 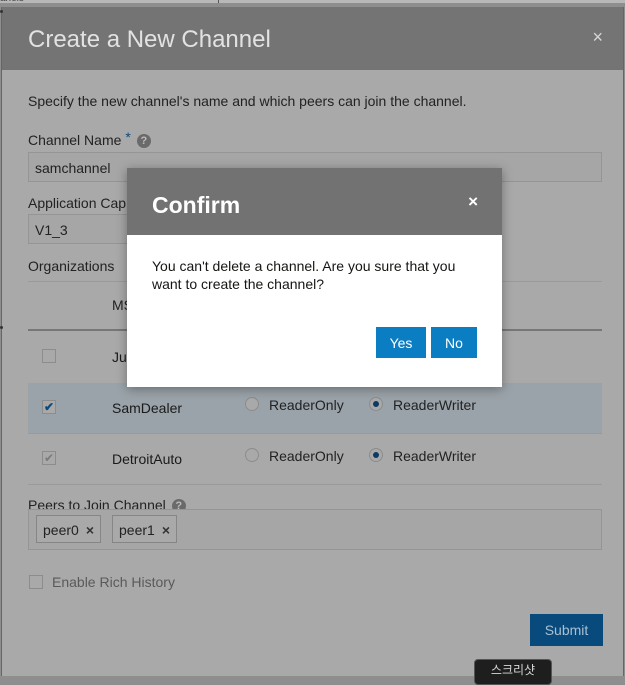 I want to click on confirm-header: Confirm ×, so click(x=314, y=201).